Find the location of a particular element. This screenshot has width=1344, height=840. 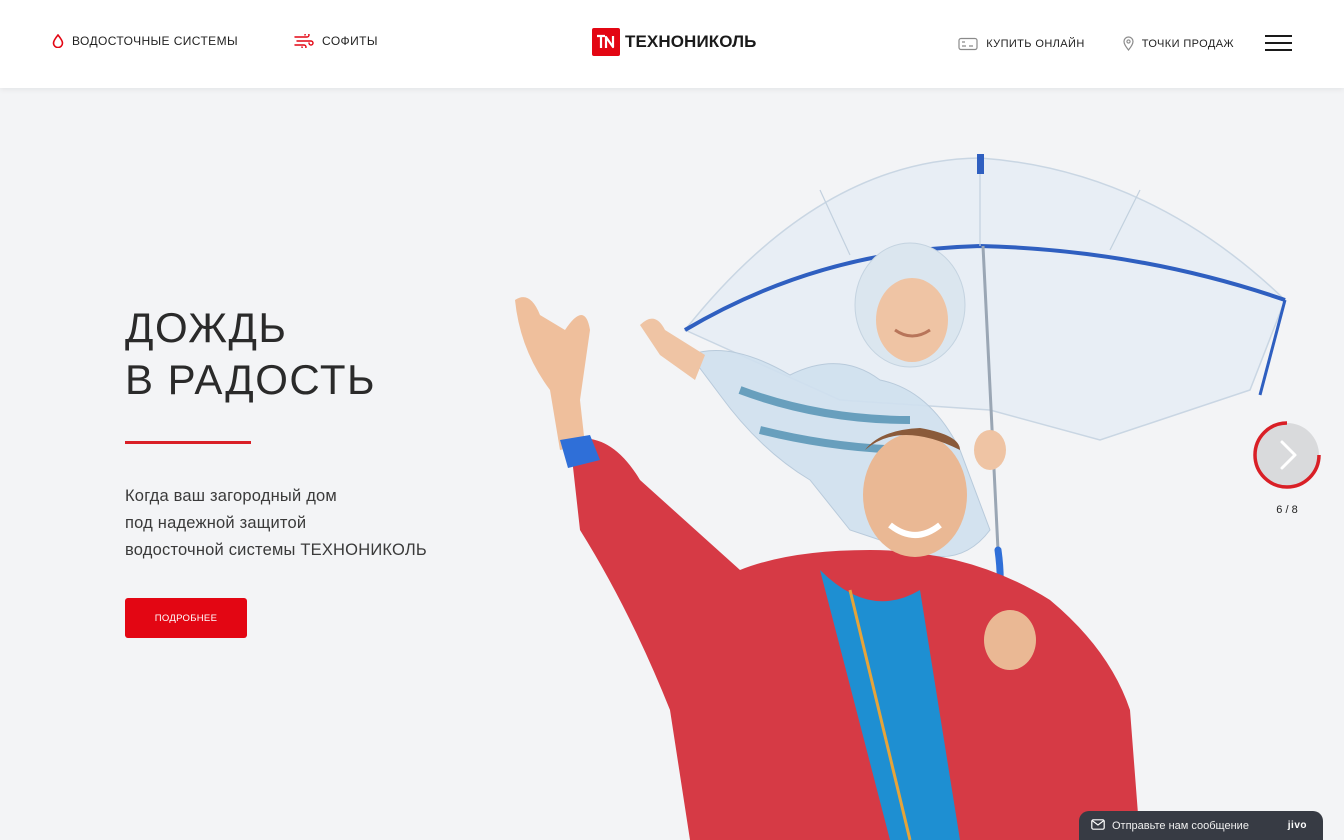

nav-link-soffits: СОФИТЫ is located at coordinates (336, 41).